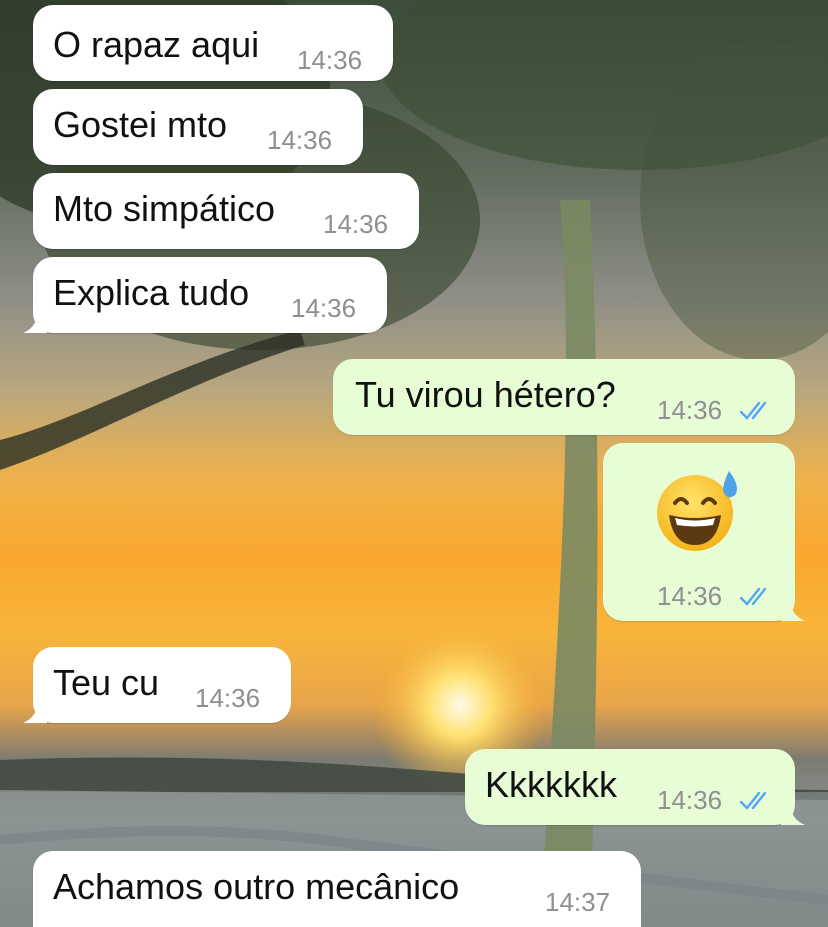 The width and height of the screenshot is (828, 927). I want to click on message-bubble-incoming: O rapaz aqui 14:36, so click(213, 43).